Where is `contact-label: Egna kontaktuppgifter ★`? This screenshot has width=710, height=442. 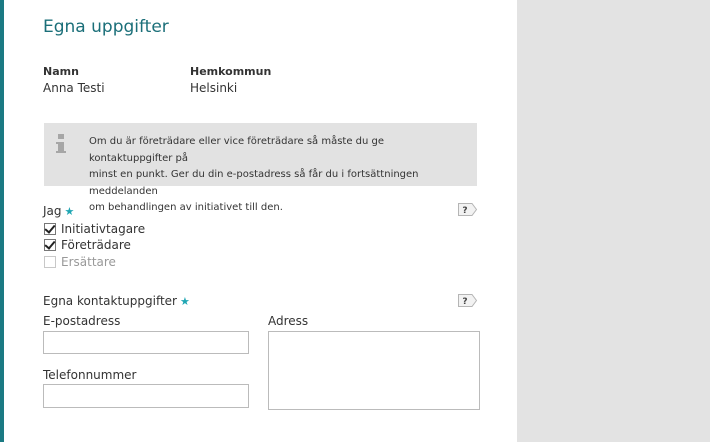
contact-label: Egna kontaktuppgifter ★ is located at coordinates (116, 301).